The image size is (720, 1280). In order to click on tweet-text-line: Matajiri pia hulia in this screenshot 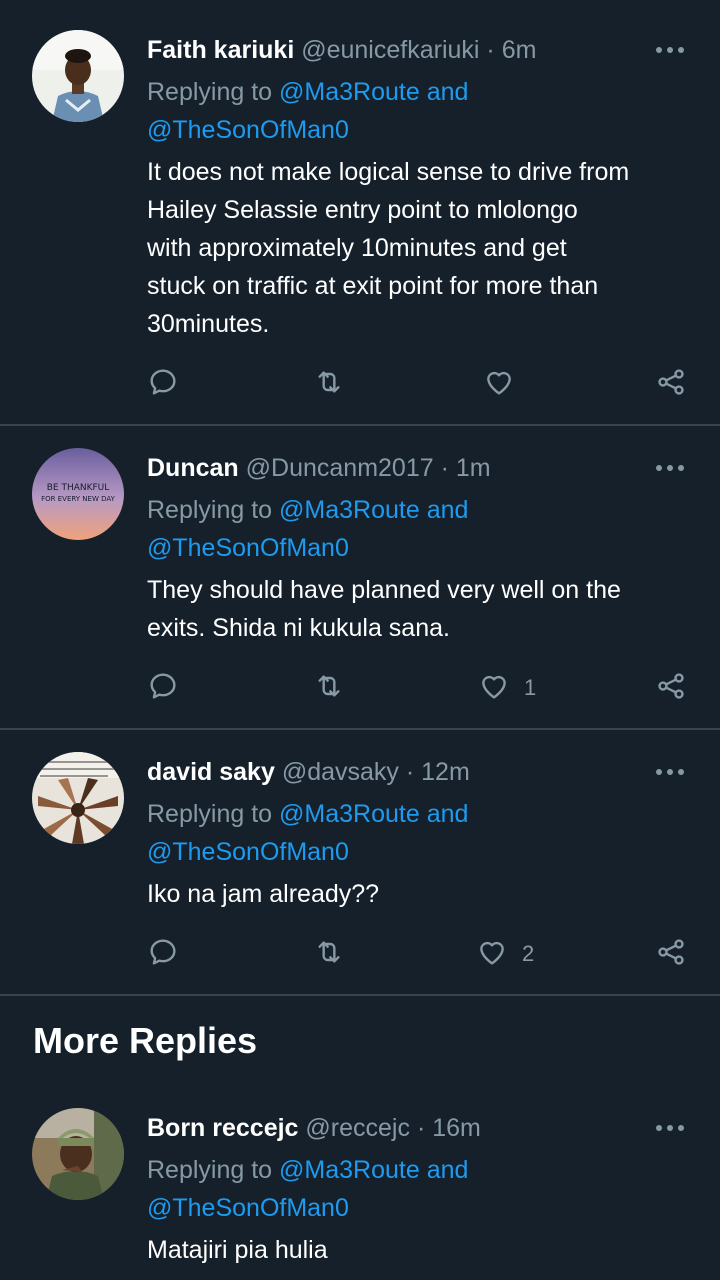, I will do `click(237, 1250)`.